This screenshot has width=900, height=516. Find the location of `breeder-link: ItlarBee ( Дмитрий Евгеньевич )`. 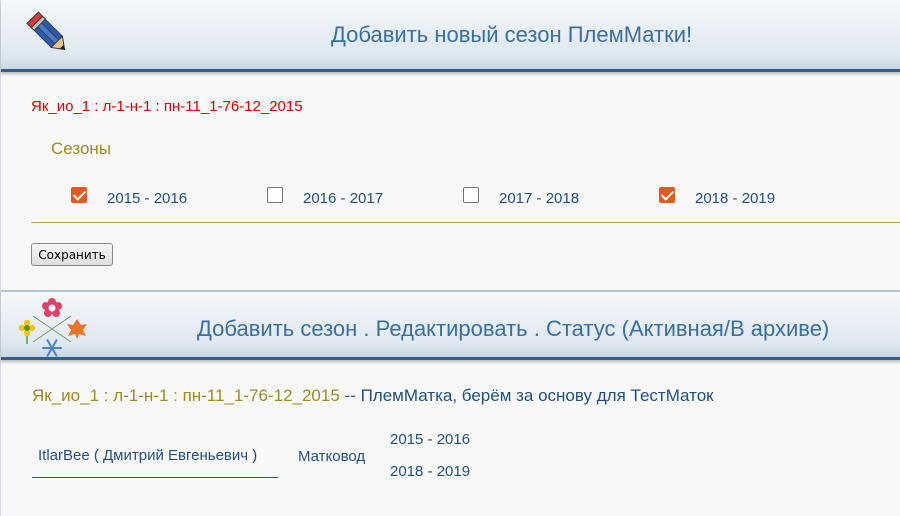

breeder-link: ItlarBee ( Дмитрий Евгеньевич ) is located at coordinates (155, 457).